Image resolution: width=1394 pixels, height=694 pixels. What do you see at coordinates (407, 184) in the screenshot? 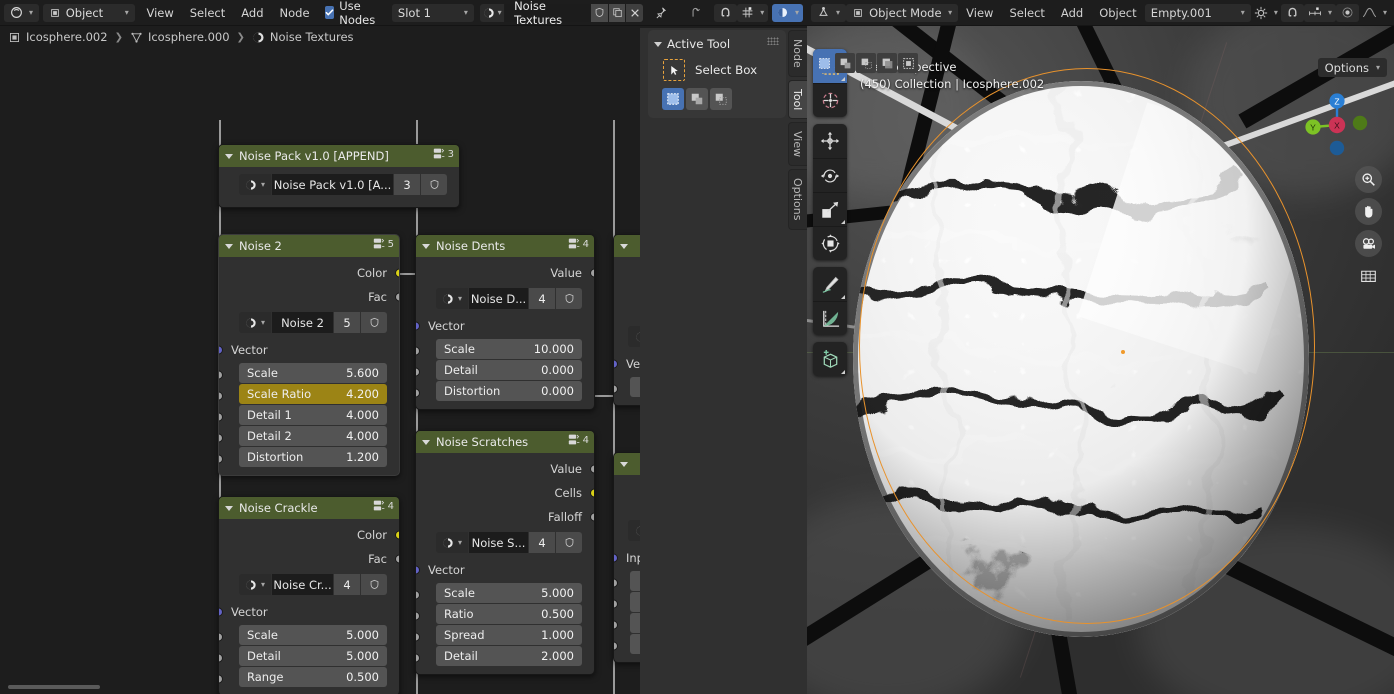
I see `node-datablock-users: 3` at bounding box center [407, 184].